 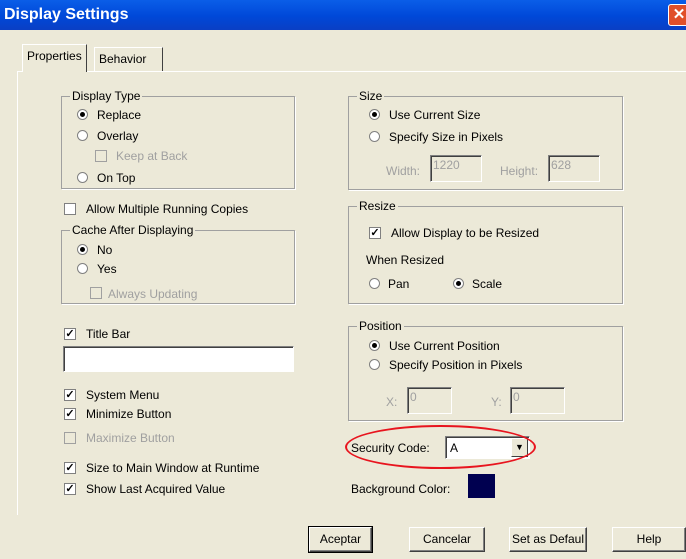 I want to click on window-title: Display Settings, so click(x=66, y=14).